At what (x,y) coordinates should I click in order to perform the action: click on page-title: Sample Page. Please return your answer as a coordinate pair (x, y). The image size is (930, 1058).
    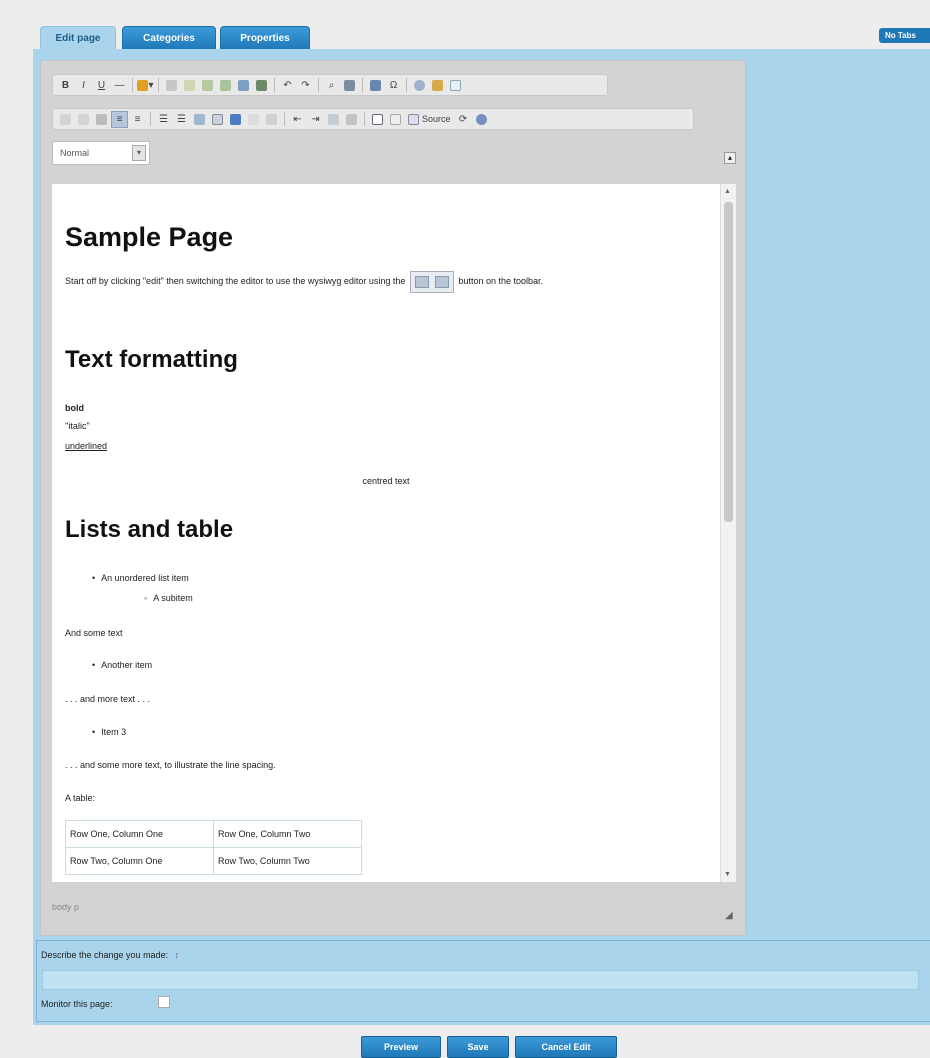
    Looking at the image, I should click on (149, 237).